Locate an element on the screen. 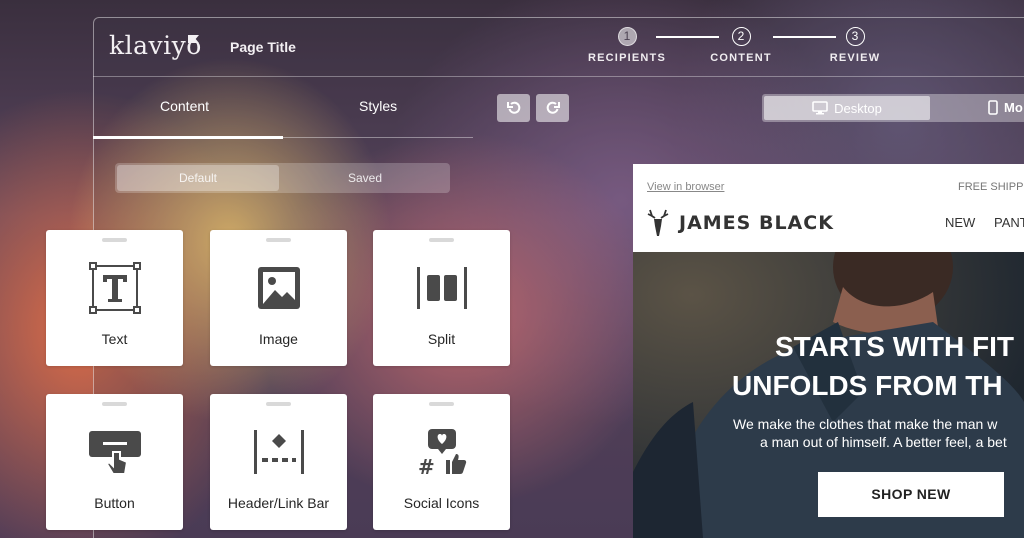 This screenshot has height=538, width=1024. button-block-icon is located at coordinates (115, 453).